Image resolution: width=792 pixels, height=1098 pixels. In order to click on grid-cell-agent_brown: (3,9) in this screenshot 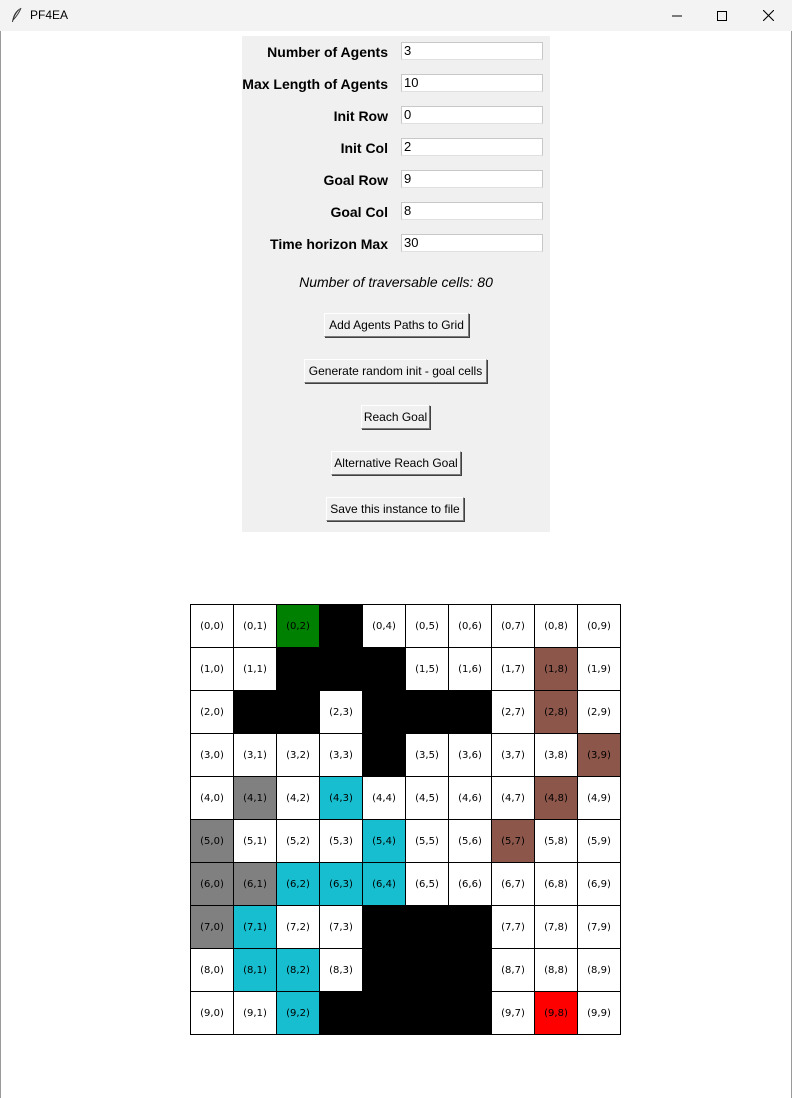, I will do `click(599, 755)`.